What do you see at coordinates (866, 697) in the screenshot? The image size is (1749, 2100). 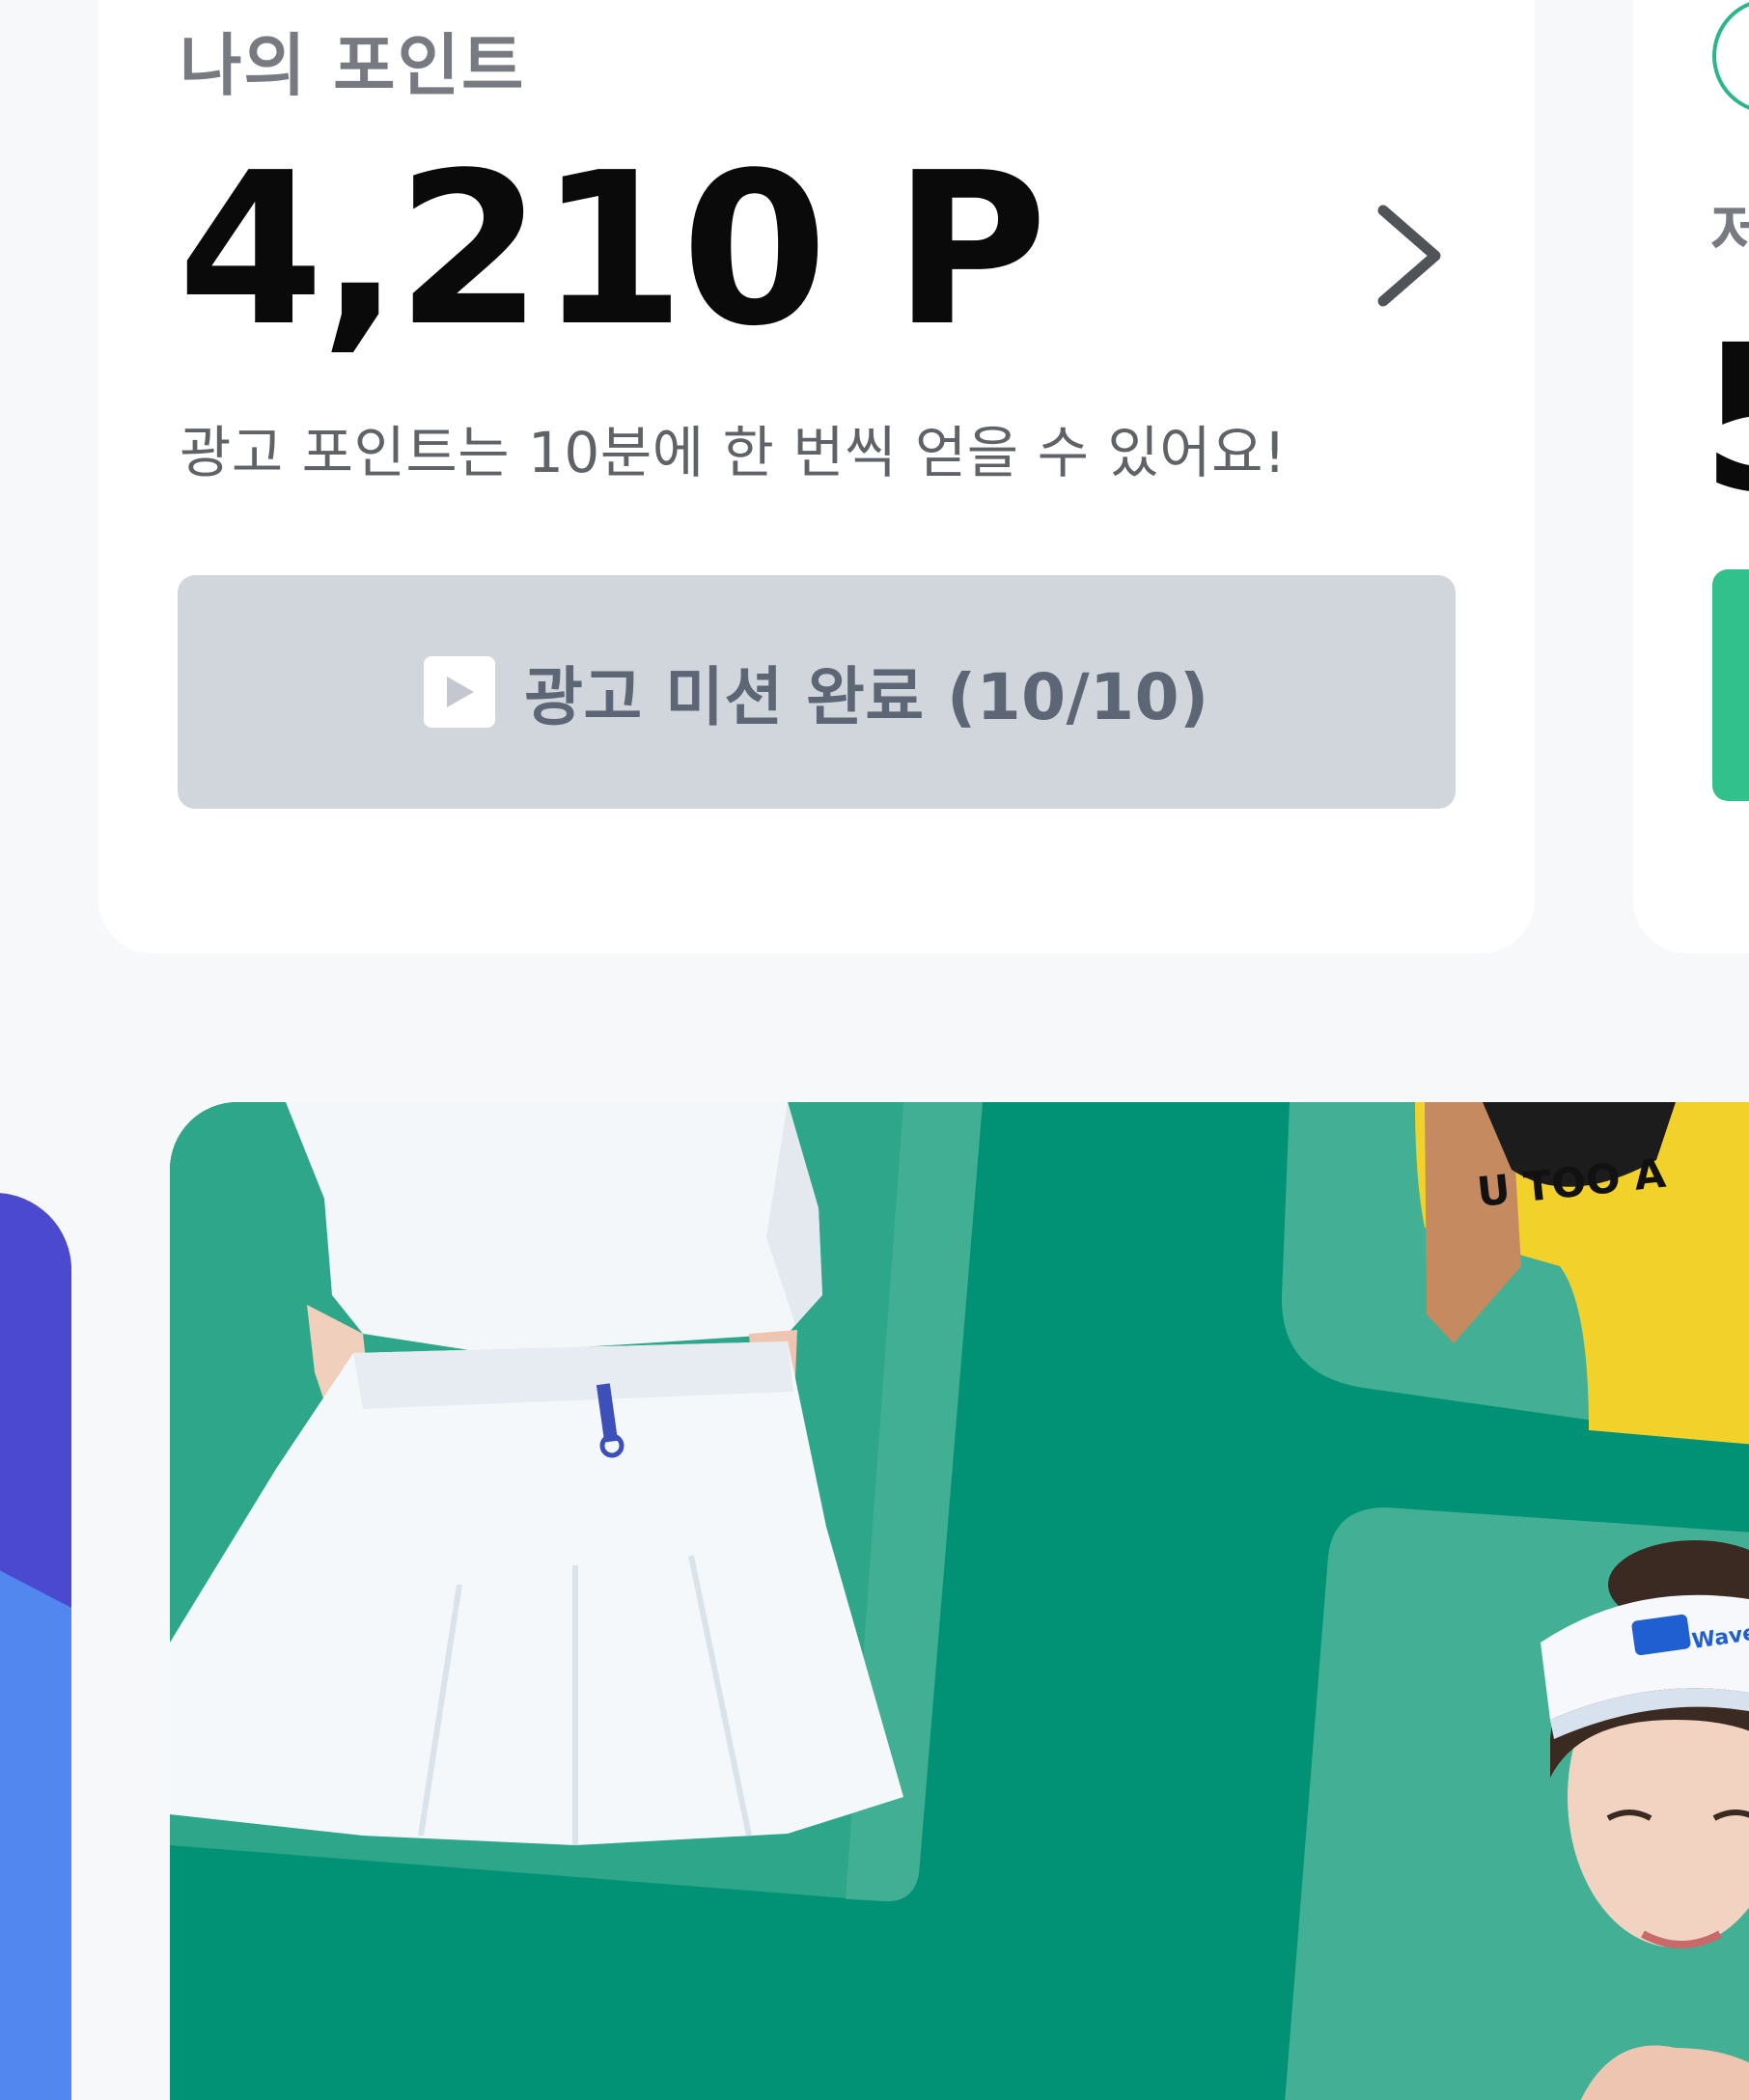 I see `ad-mission-button-label: 광고 미션 완료 (10/10)` at bounding box center [866, 697].